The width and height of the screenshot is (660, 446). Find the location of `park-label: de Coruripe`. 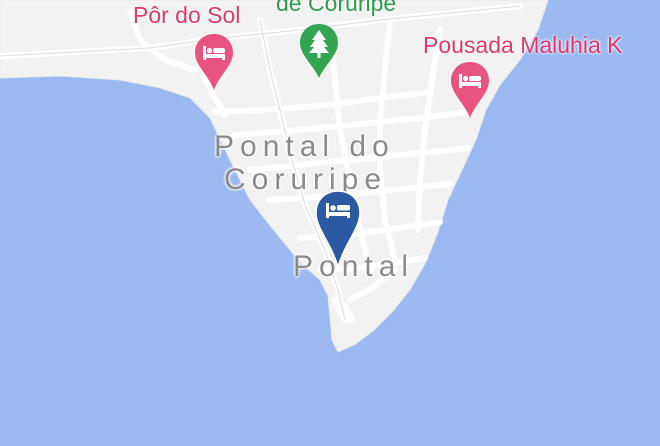

park-label: de Coruripe is located at coordinates (336, 8).